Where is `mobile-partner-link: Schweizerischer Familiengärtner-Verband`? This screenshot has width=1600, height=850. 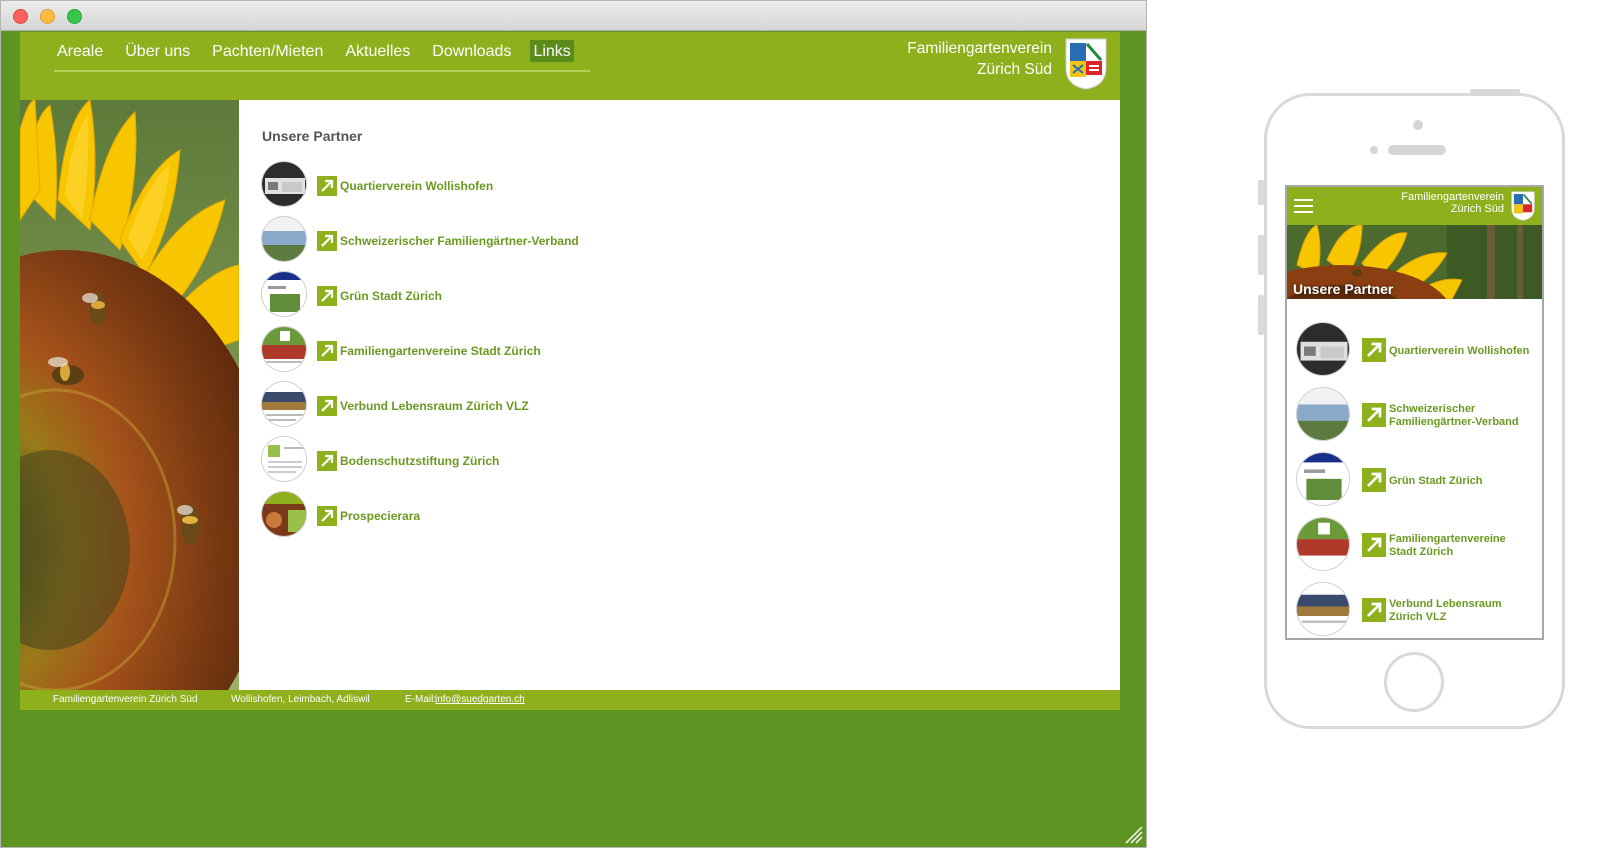
mobile-partner-link: Schweizerischer Familiengärtner-Verband is located at coordinates (1461, 416).